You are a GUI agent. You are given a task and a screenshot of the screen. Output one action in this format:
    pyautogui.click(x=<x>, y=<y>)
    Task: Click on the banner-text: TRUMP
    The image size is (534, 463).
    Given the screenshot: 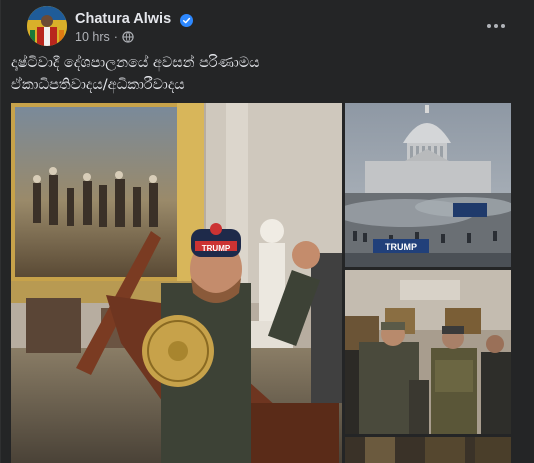 What is the action you would take?
    pyautogui.click(x=401, y=247)
    